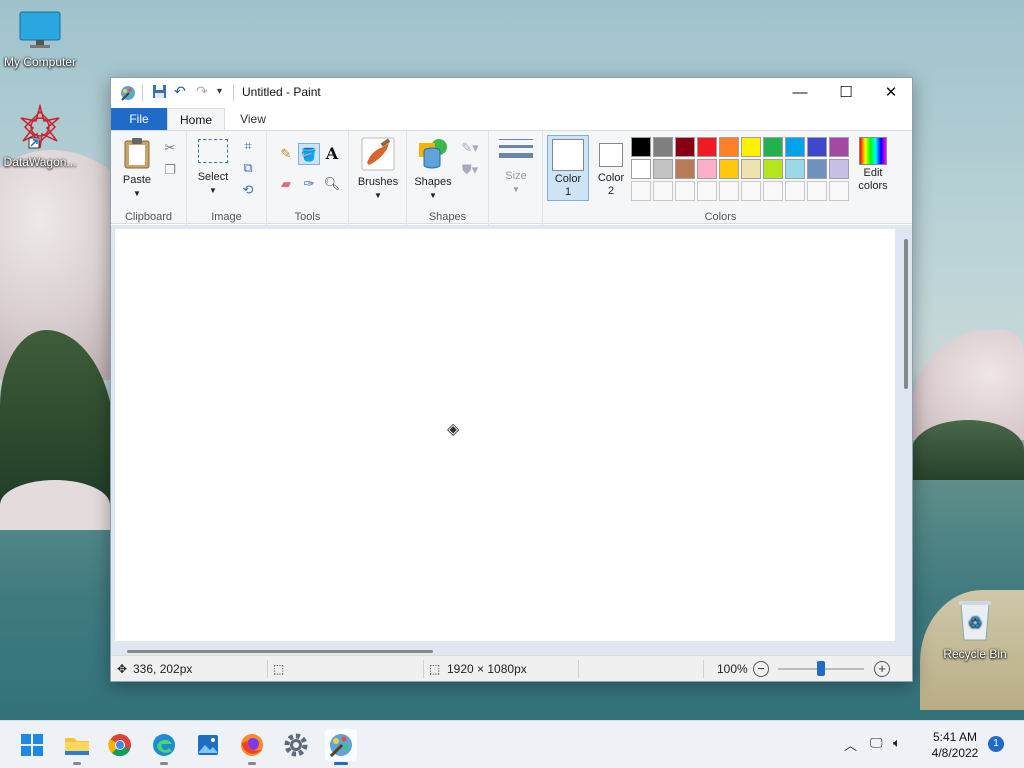 This screenshot has height=768, width=1024. What do you see at coordinates (286, 184) in the screenshot?
I see `eraser-icon: ▰` at bounding box center [286, 184].